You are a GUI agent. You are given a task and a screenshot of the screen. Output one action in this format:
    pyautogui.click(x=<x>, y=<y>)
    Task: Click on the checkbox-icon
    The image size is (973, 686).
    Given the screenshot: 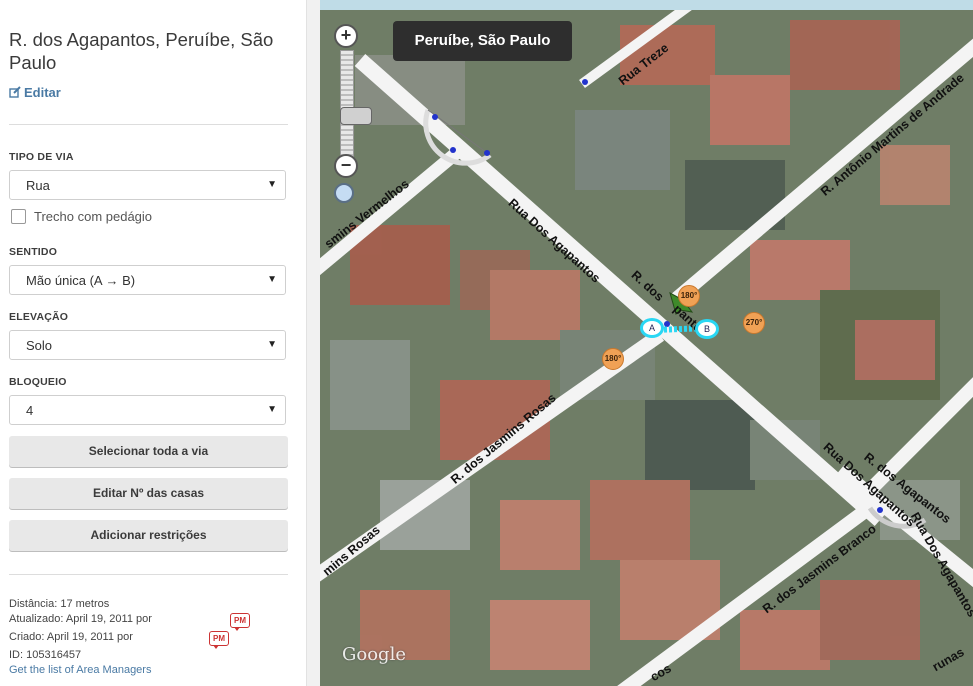 What is the action you would take?
    pyautogui.click(x=18, y=216)
    